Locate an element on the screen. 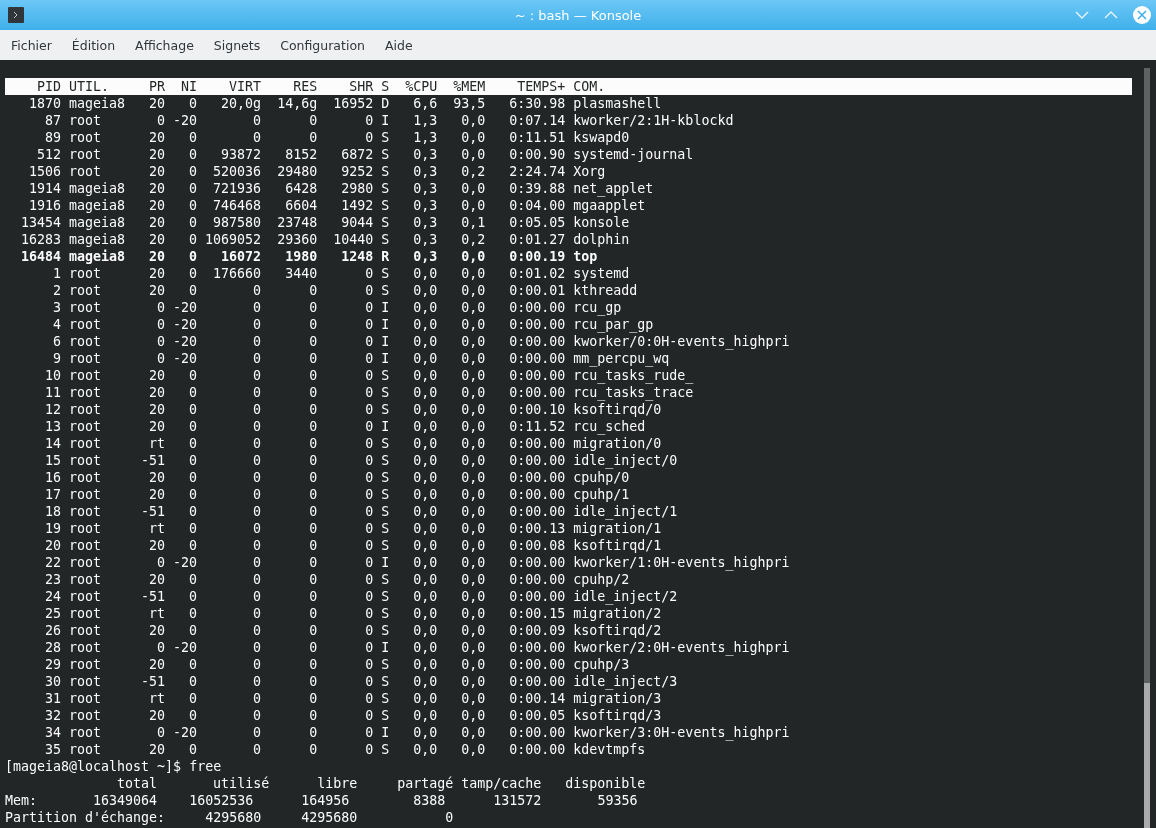  close-icon is located at coordinates (1142, 15).